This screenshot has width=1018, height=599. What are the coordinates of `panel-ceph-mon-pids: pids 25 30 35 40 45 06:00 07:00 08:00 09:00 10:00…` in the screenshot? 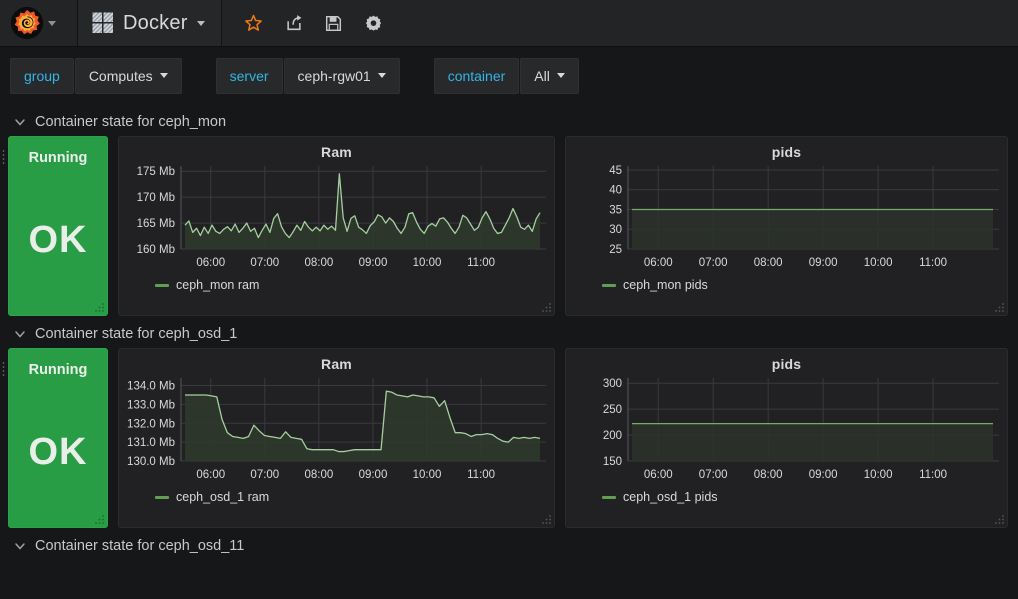 It's located at (786, 226).